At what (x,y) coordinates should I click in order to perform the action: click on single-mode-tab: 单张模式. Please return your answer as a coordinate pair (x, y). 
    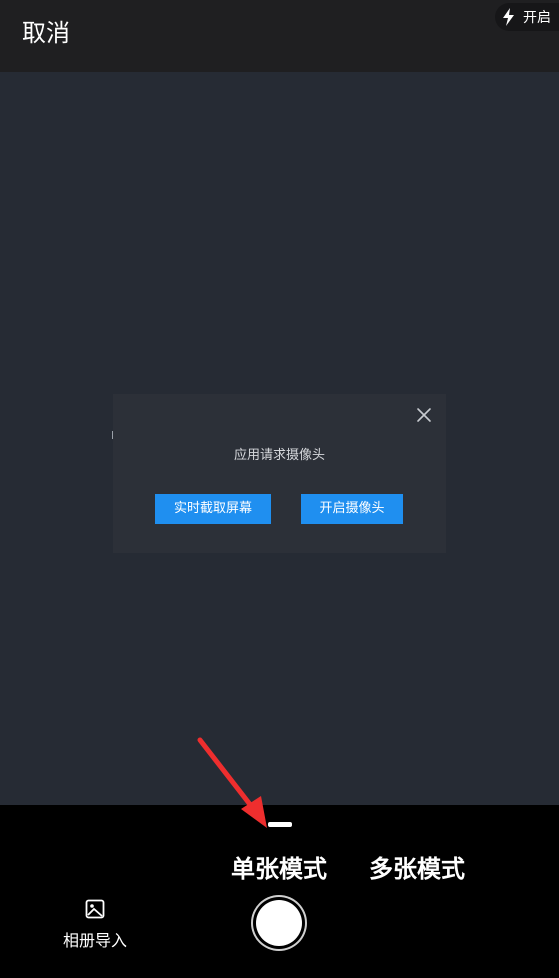
    Looking at the image, I should click on (279, 866).